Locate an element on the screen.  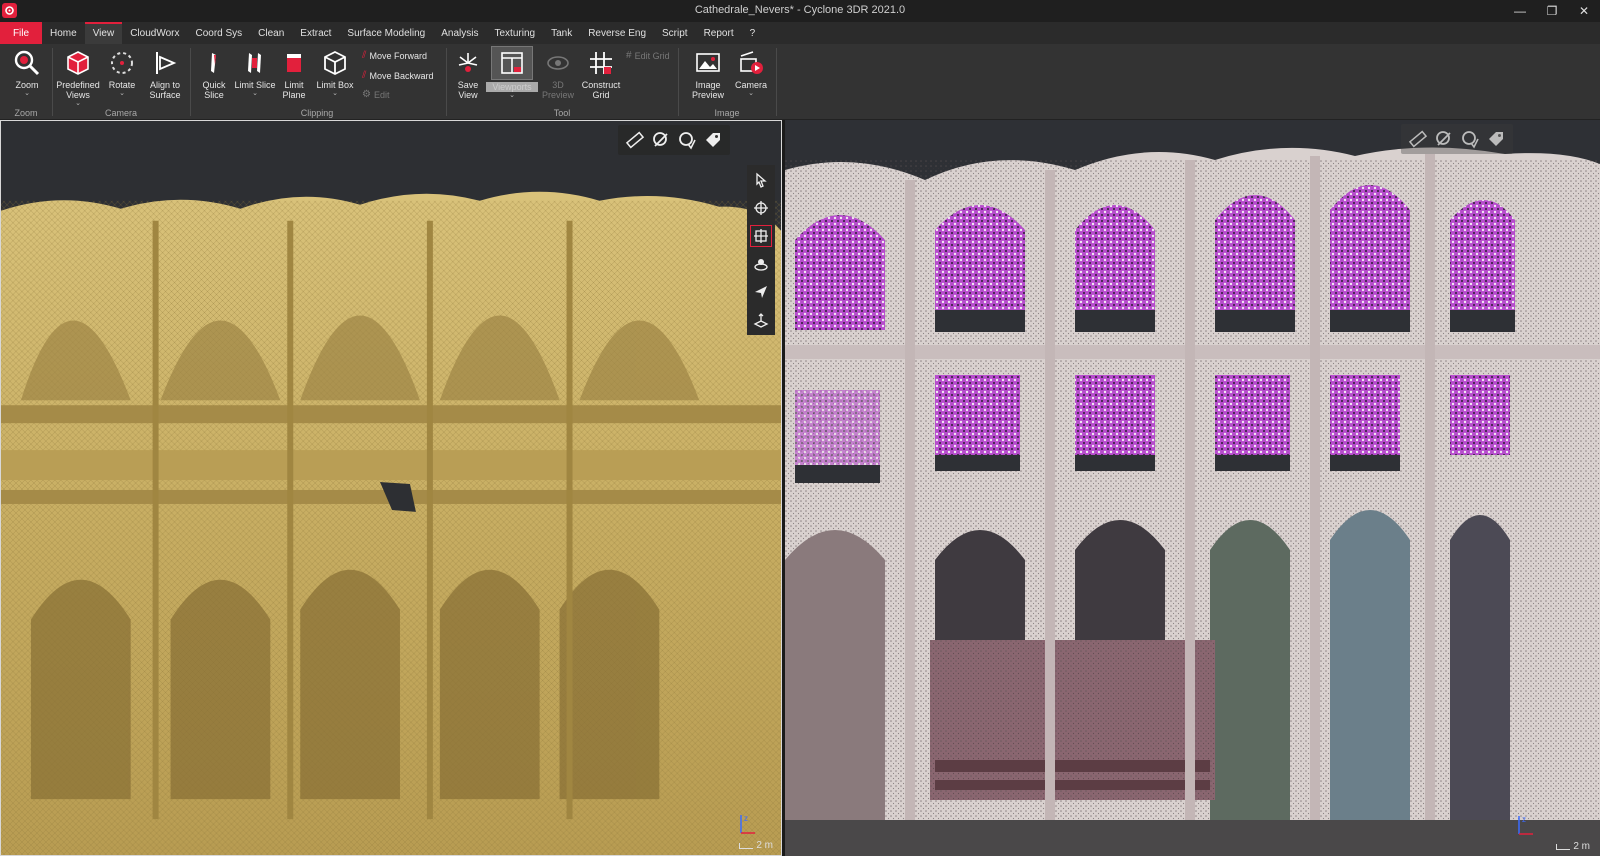
minimize-button: — is located at coordinates (1520, 11).